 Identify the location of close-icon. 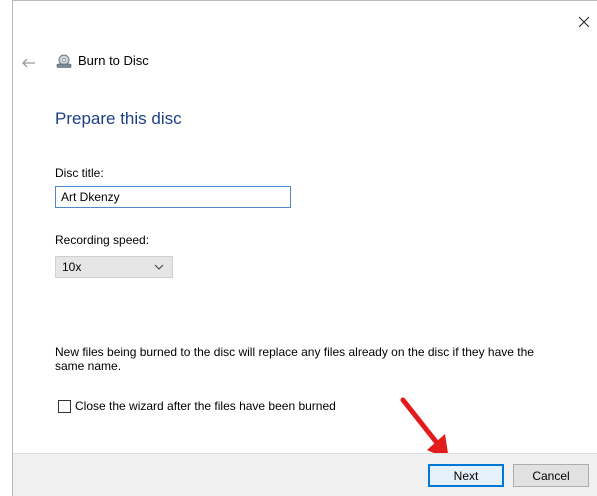
(584, 22).